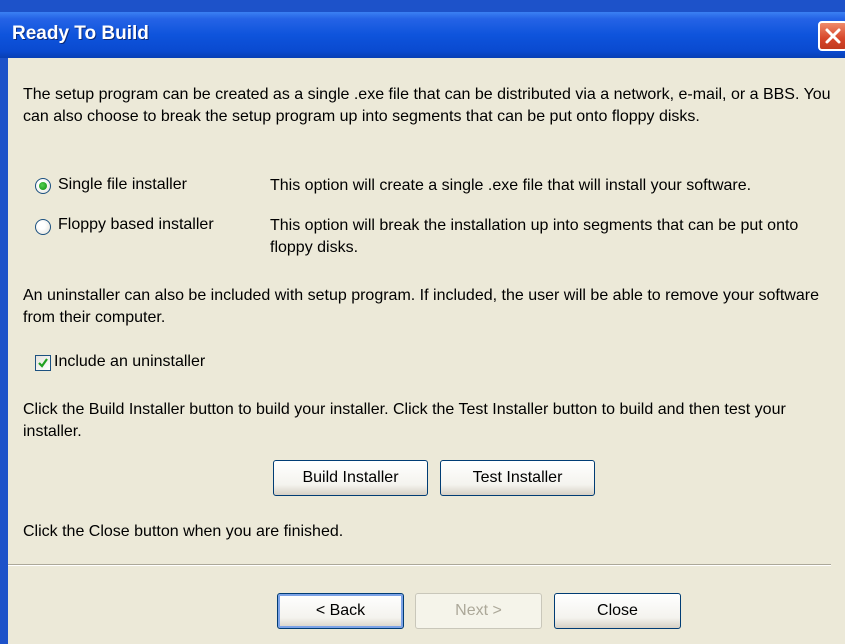  What do you see at coordinates (136, 225) in the screenshot?
I see `floppy-label: Floppy based installer` at bounding box center [136, 225].